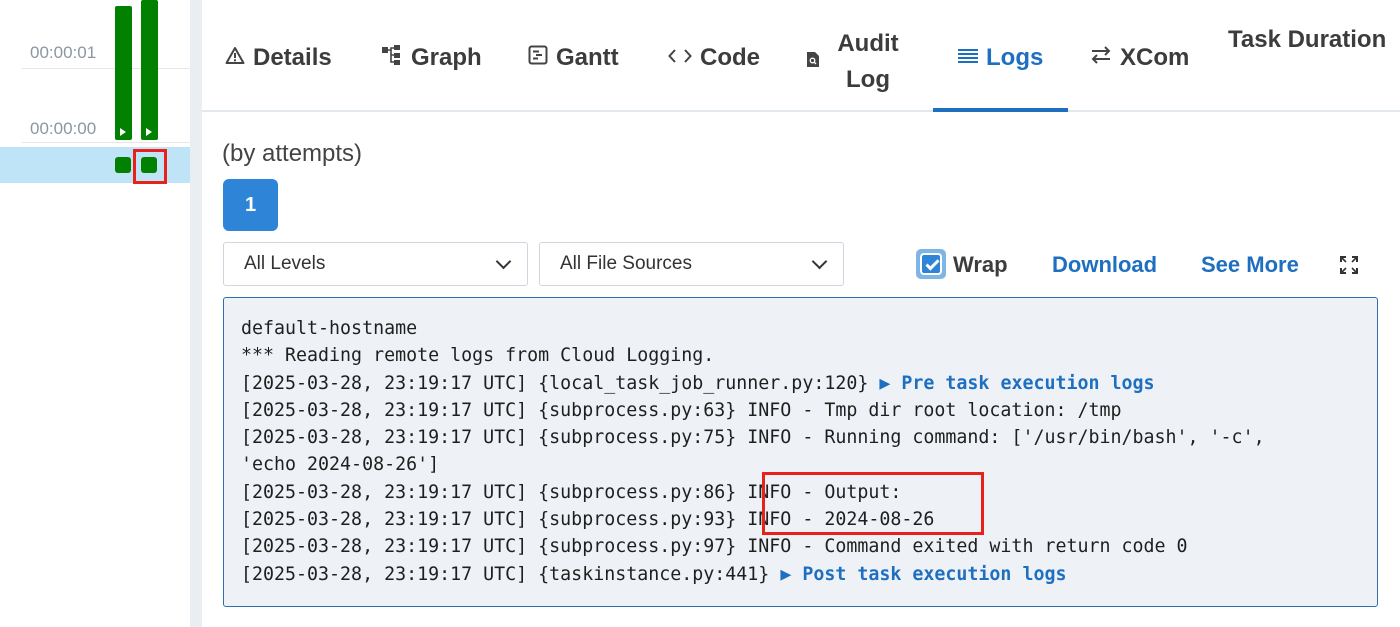 Image resolution: width=1400 pixels, height=627 pixels. Describe the element at coordinates (329, 328) in the screenshot. I see `log-line: default-hostname` at that location.